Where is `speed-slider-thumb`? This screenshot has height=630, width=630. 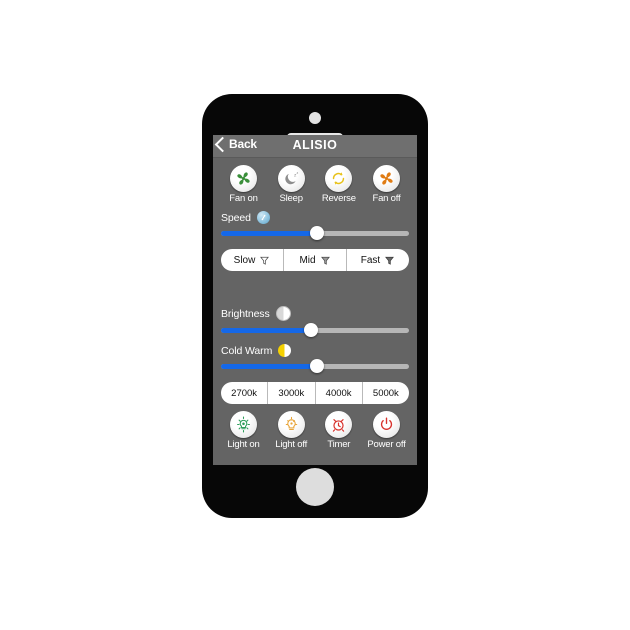
speed-slider-thumb is located at coordinates (316, 233).